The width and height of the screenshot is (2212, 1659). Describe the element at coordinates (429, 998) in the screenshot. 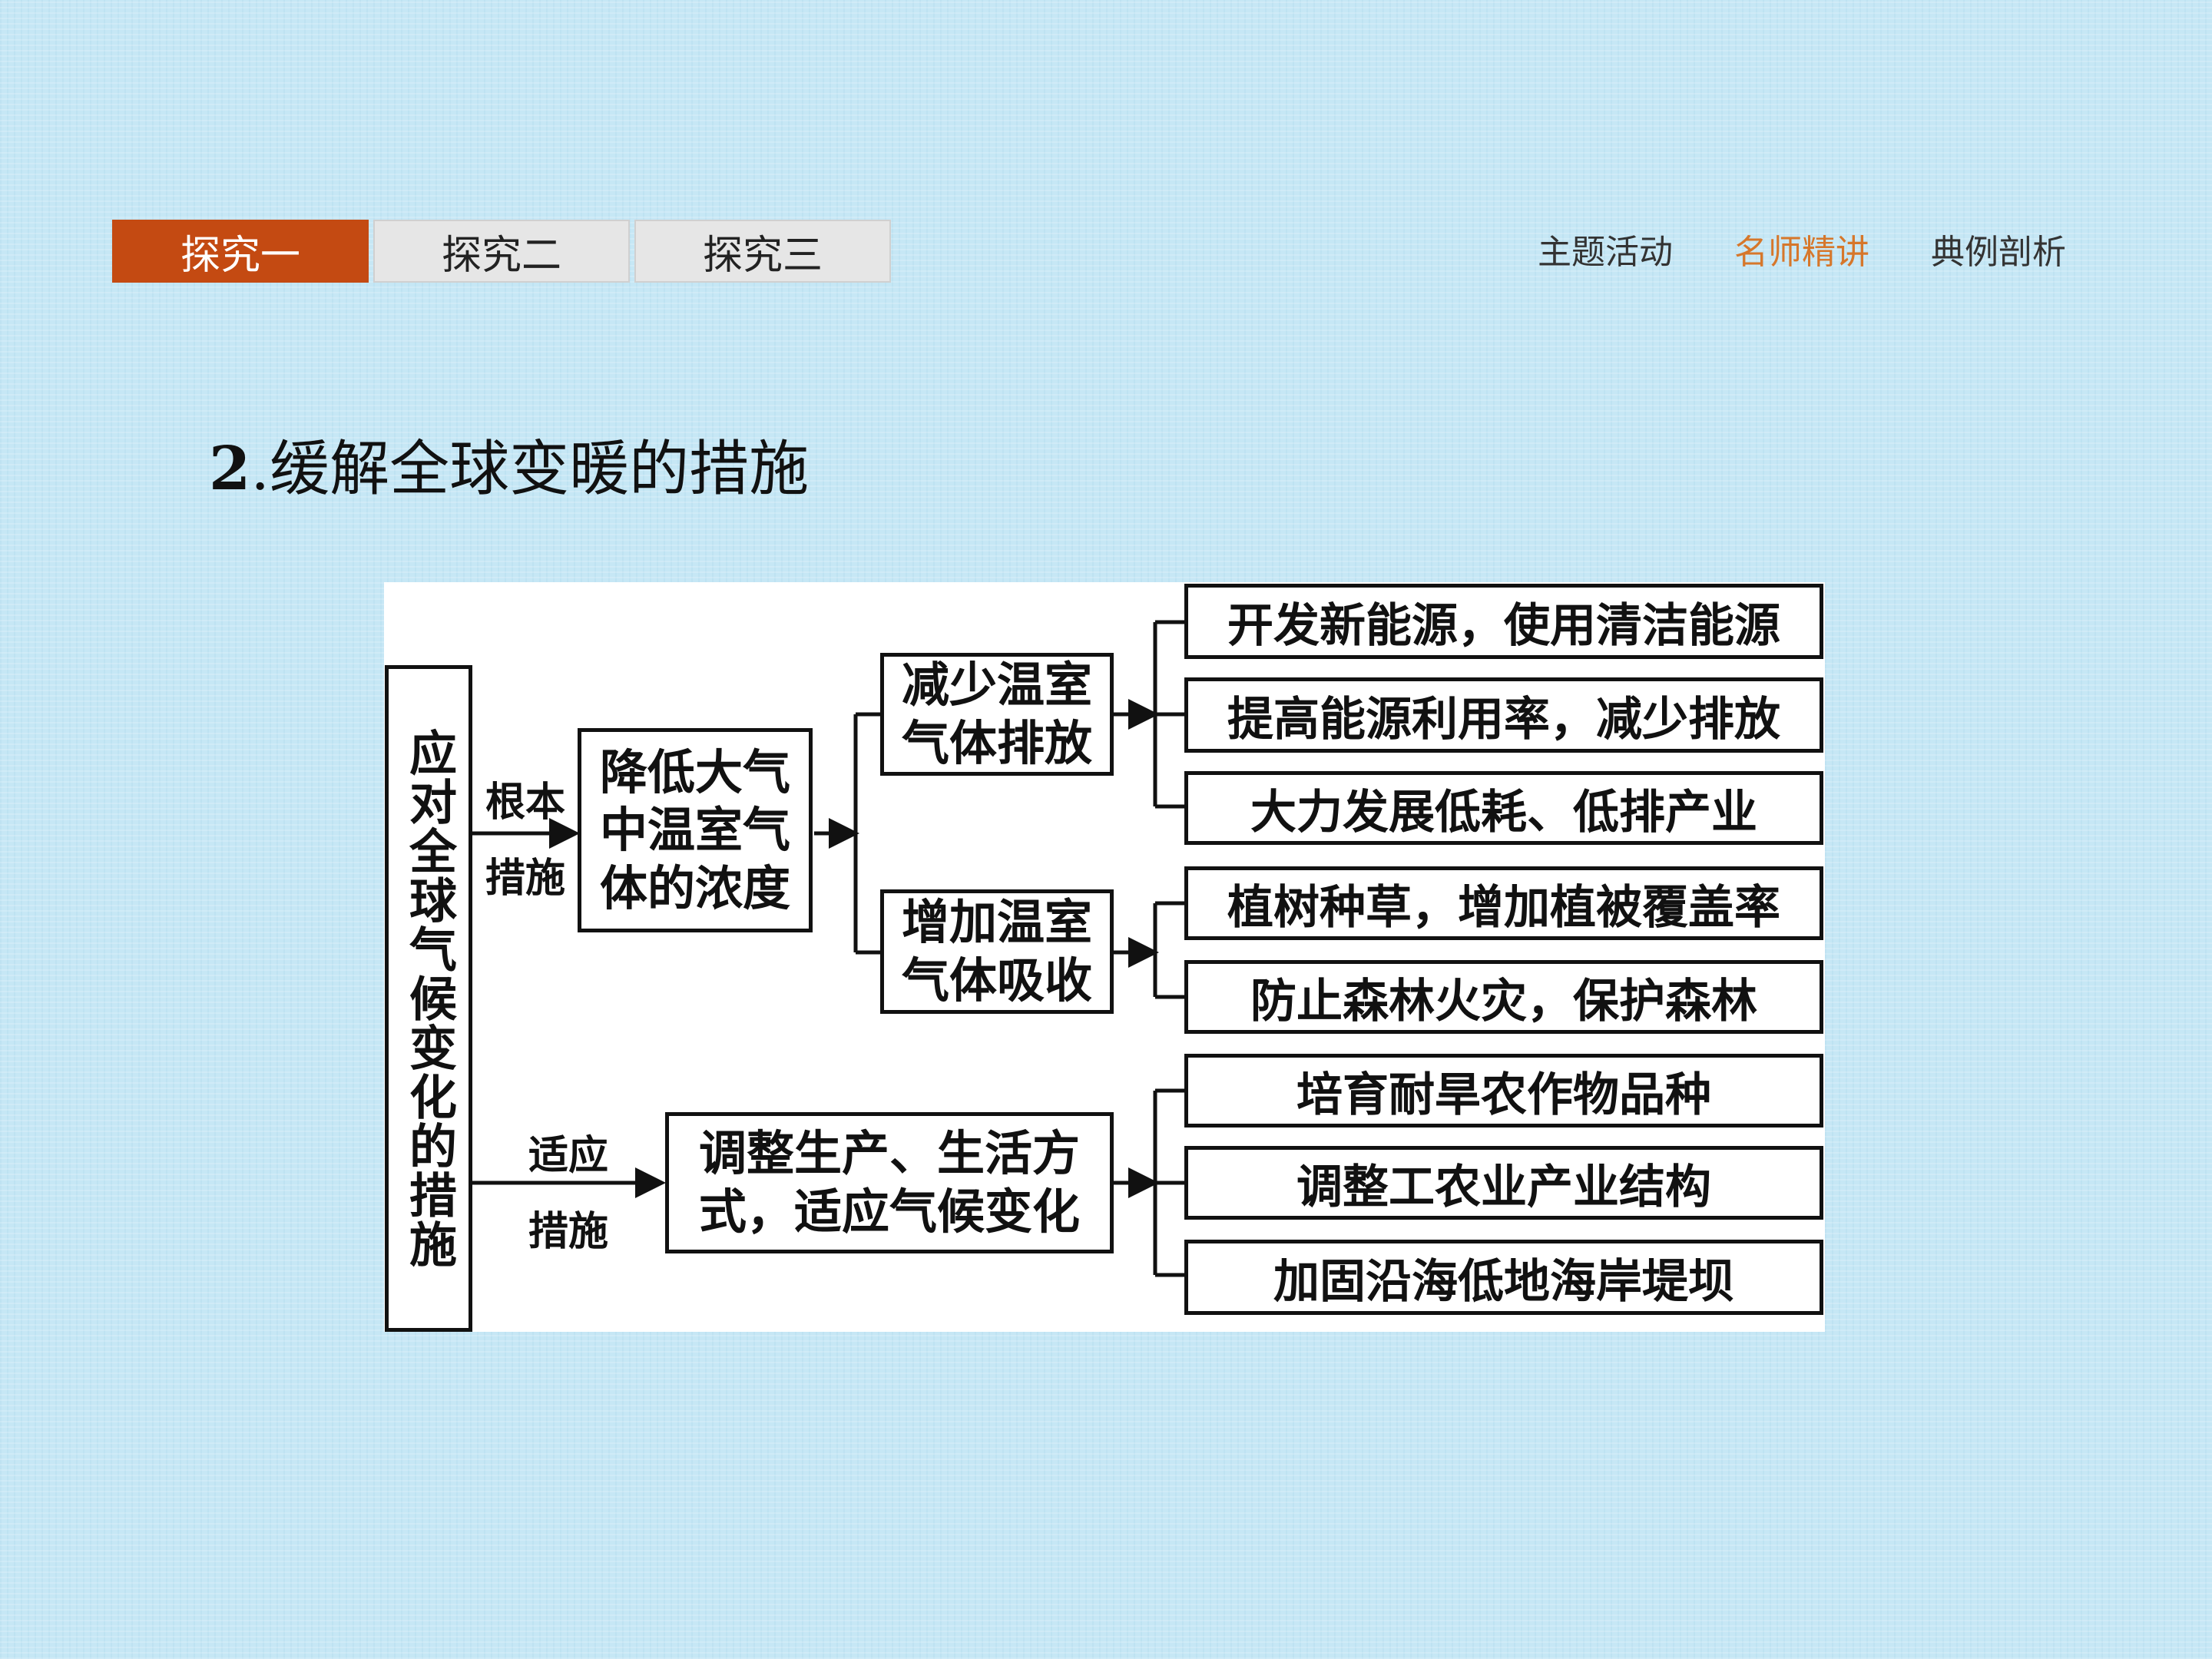

I see `node-root-measures: 应对全球气候变化的措施` at that location.